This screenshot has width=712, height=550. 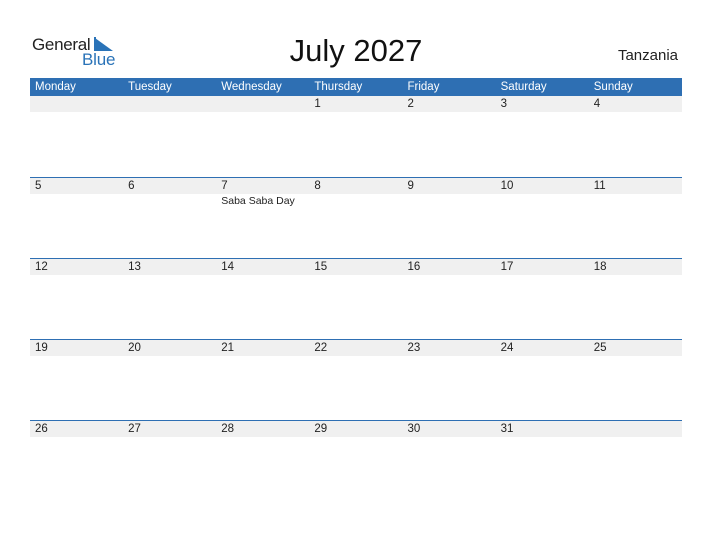 I want to click on week-row: 26 27 28 29 30 31, so click(x=356, y=460).